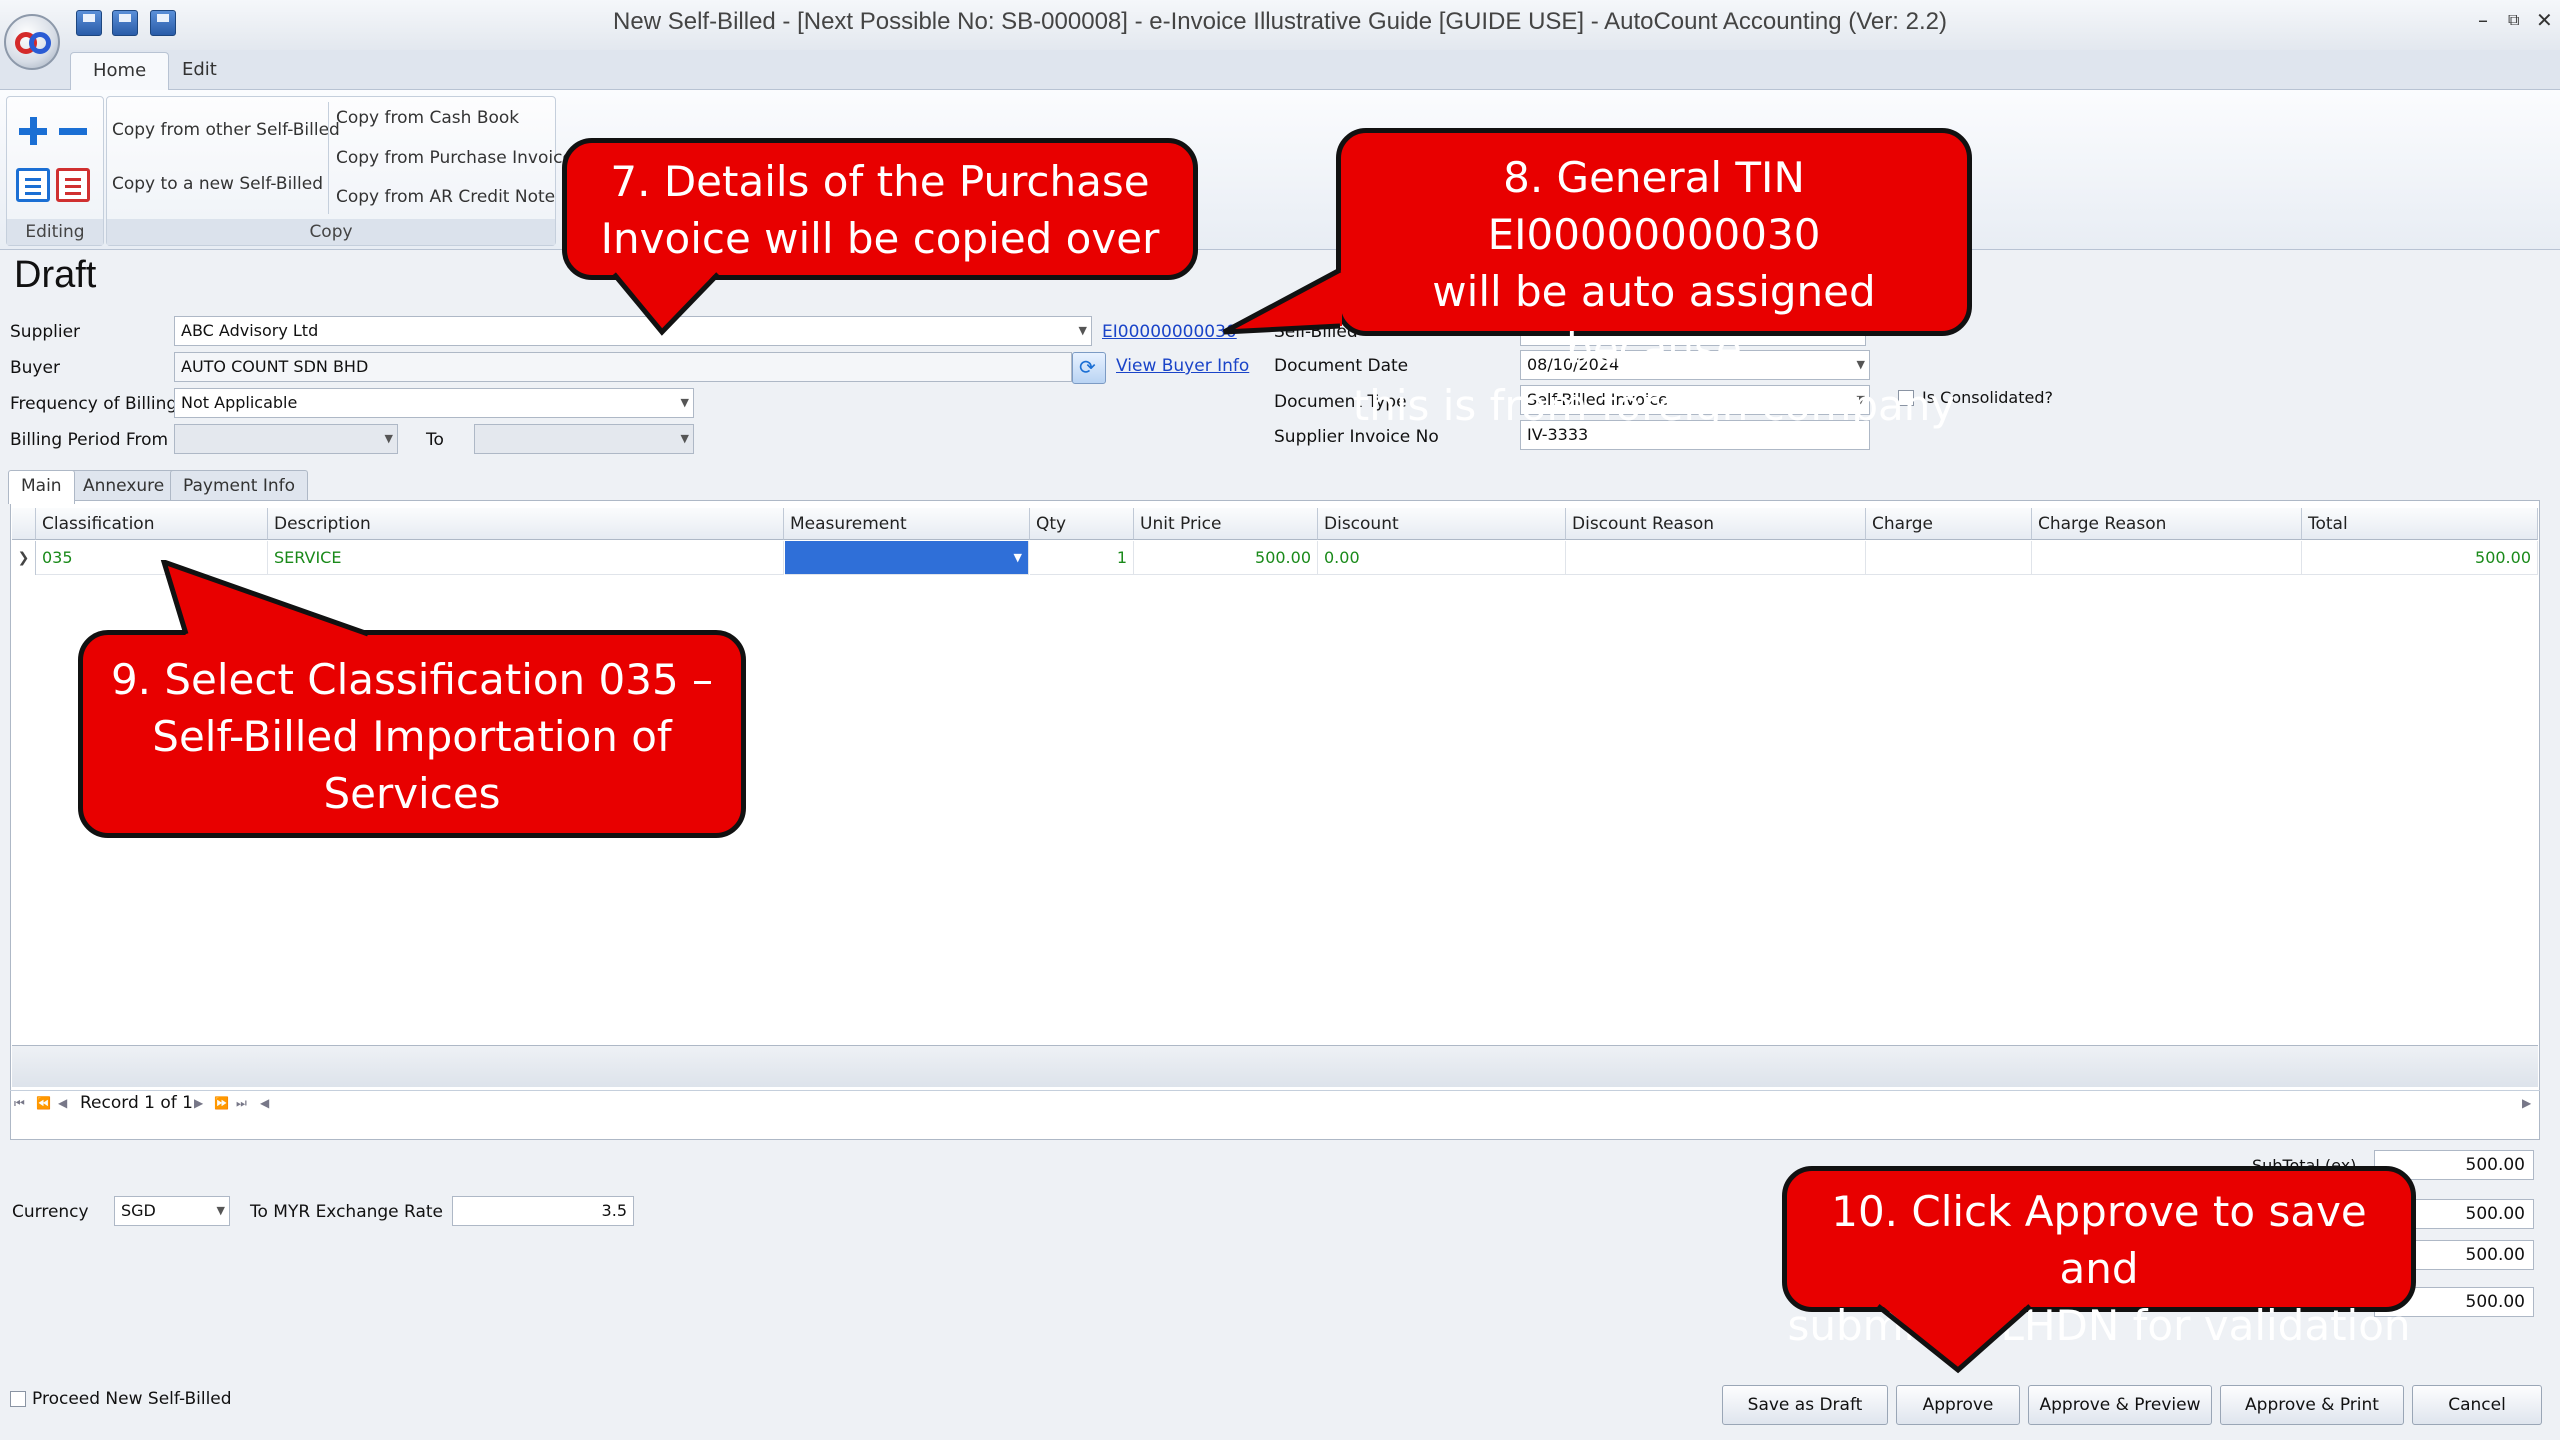 The width and height of the screenshot is (2560, 1440). I want to click on copy-to-new-self-billed: Copy to a new Self-Billed, so click(217, 184).